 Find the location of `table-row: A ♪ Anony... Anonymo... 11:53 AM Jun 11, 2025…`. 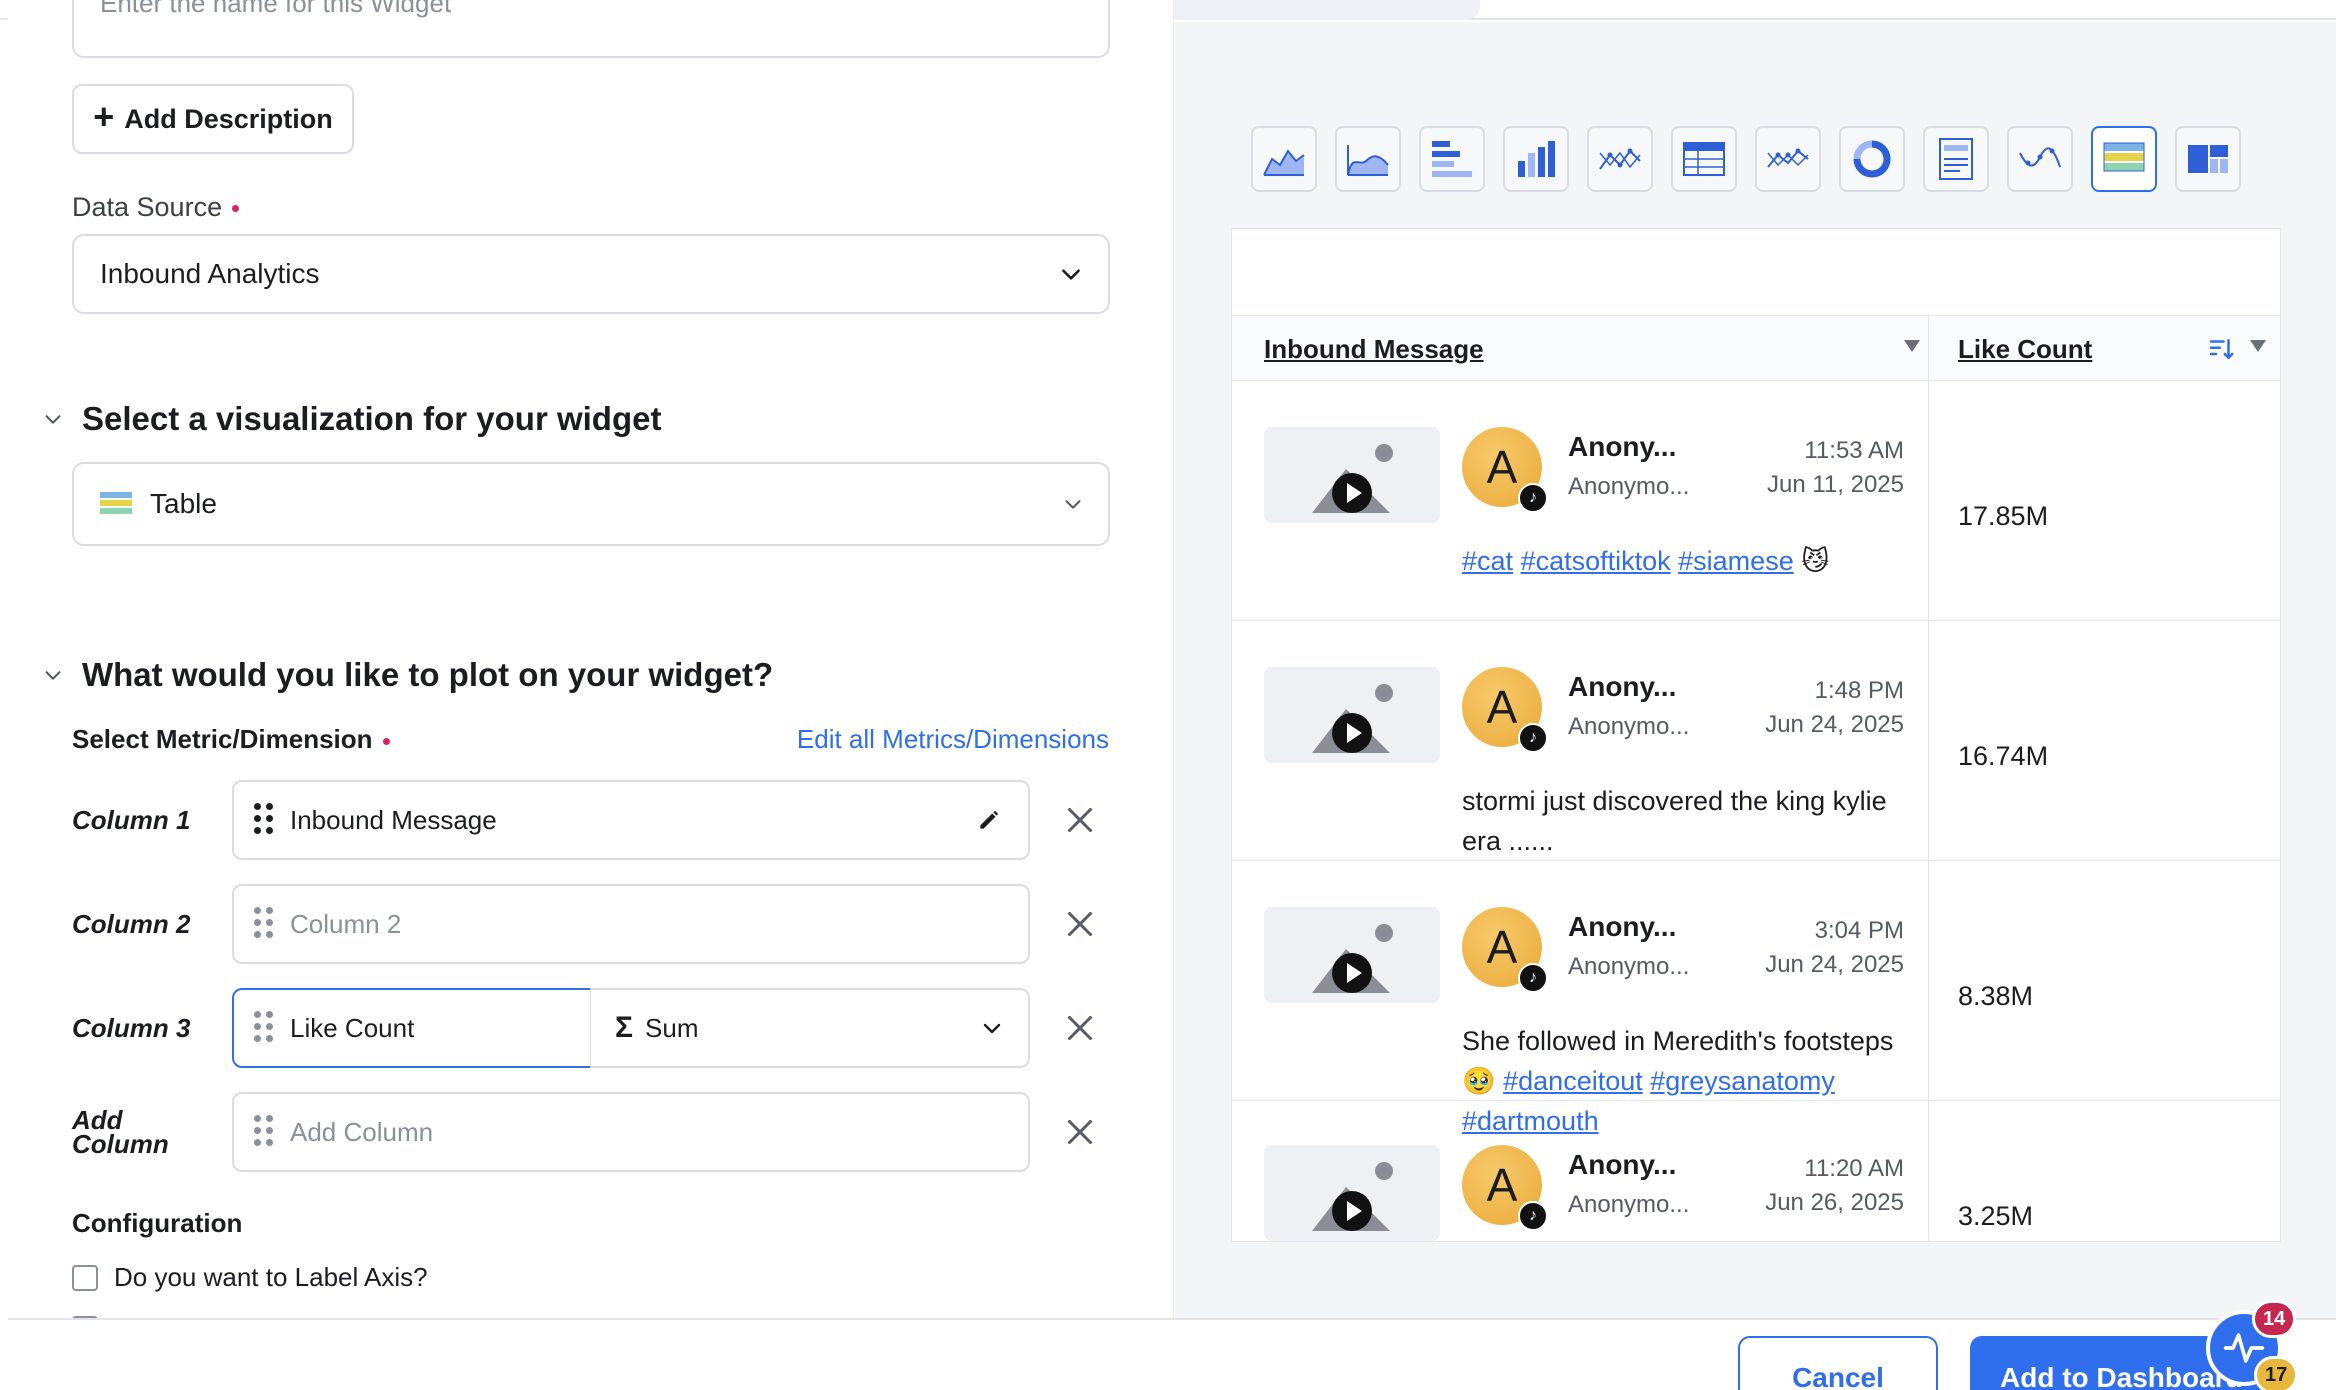

table-row: A ♪ Anony... Anonymo... 11:53 AM Jun 11, 2025… is located at coordinates (1756, 501).